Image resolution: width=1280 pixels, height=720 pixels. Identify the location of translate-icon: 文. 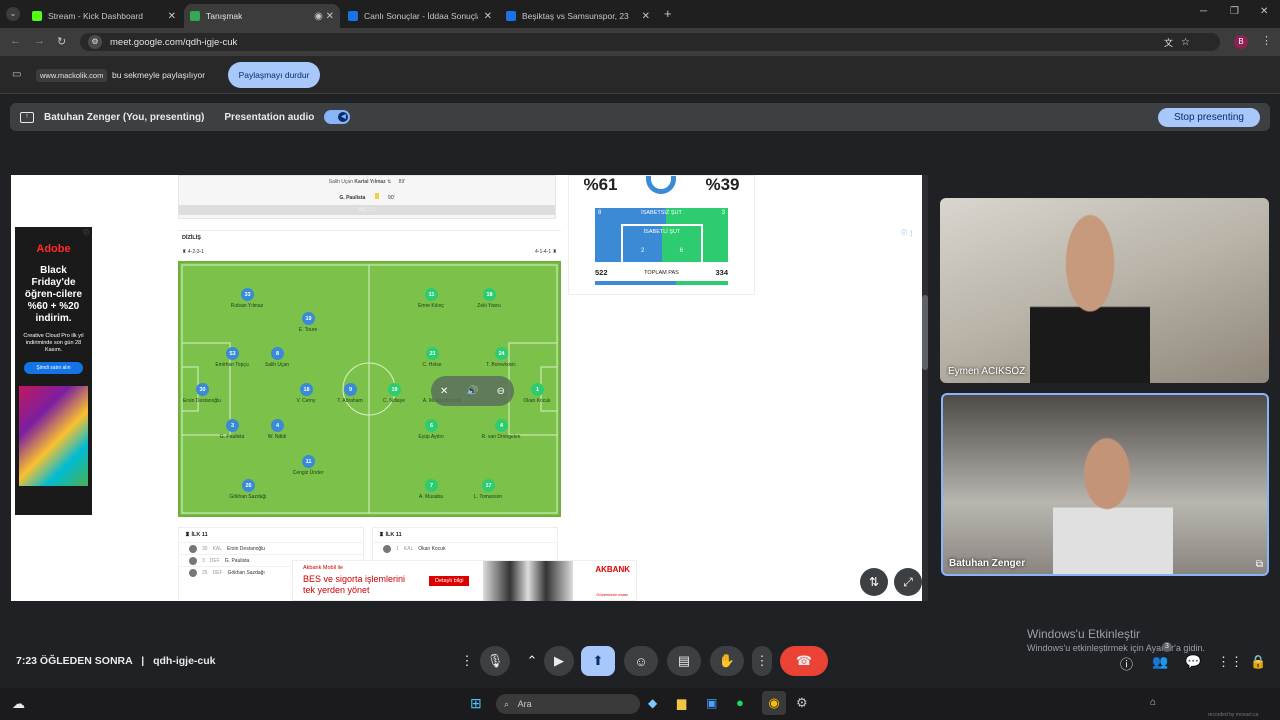
(1168, 42).